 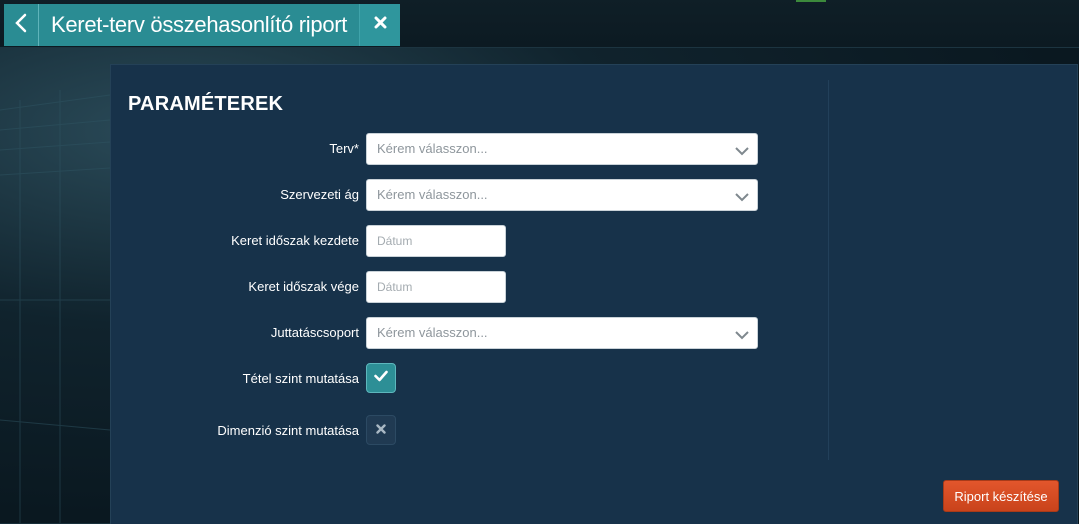 I want to click on plan-label: Terv*, so click(x=344, y=148).